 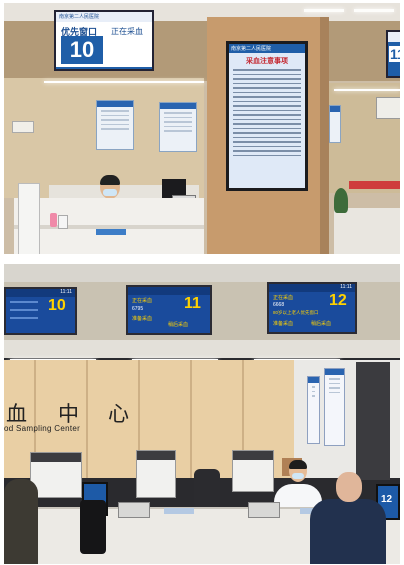 I want to click on queue-number: 12, so click(x=338, y=300).